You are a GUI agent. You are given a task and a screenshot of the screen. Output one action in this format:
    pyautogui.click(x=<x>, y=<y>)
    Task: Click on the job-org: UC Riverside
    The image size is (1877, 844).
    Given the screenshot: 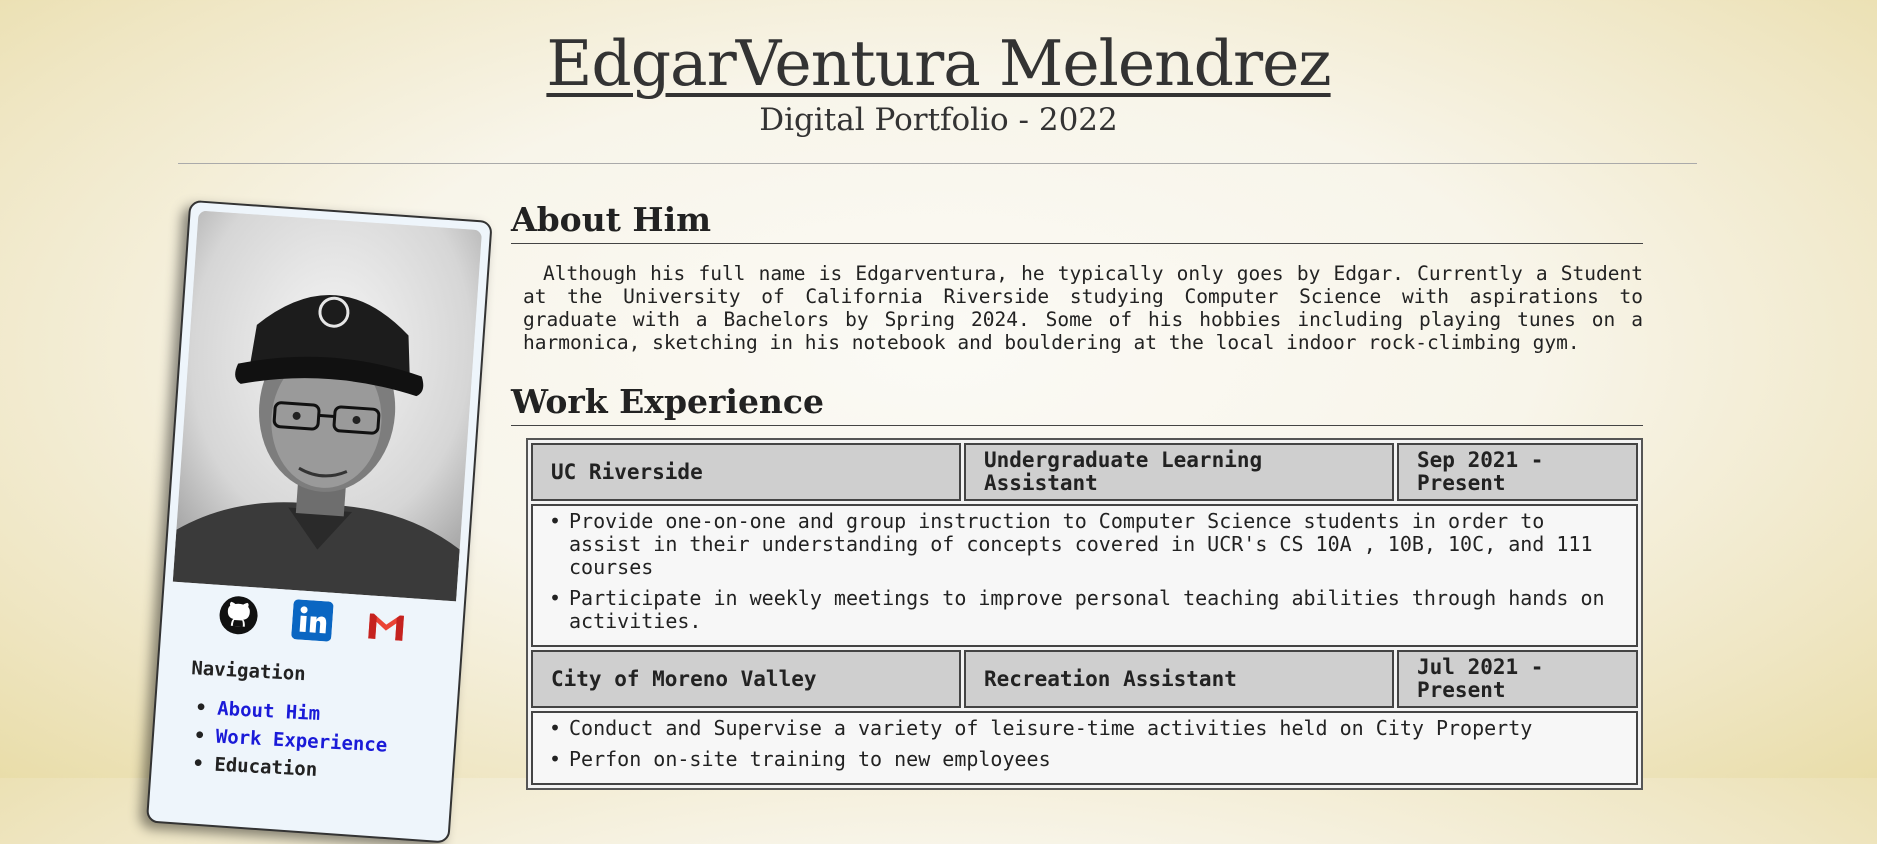 What is the action you would take?
    pyautogui.click(x=746, y=472)
    